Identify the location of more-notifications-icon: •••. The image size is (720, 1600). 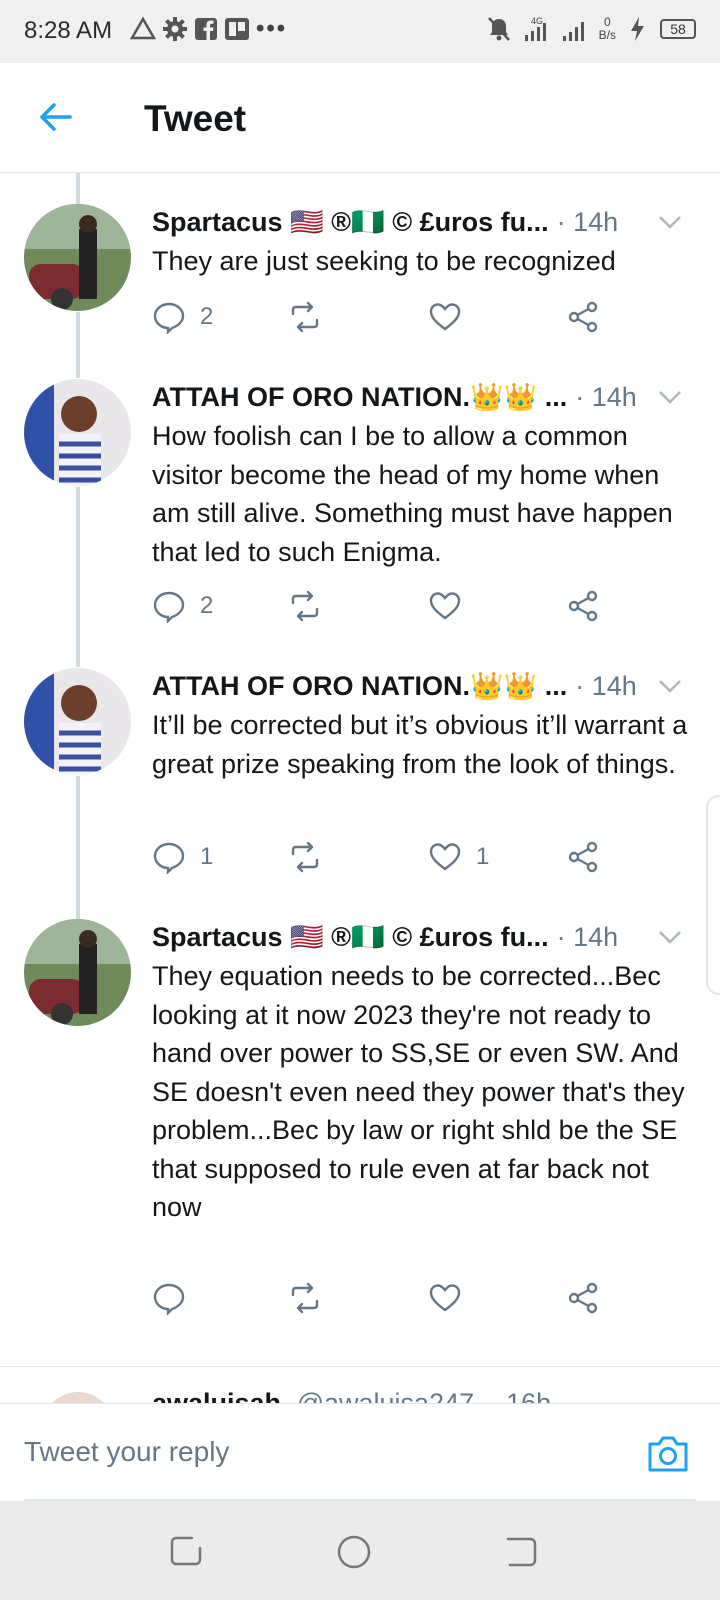
(272, 28).